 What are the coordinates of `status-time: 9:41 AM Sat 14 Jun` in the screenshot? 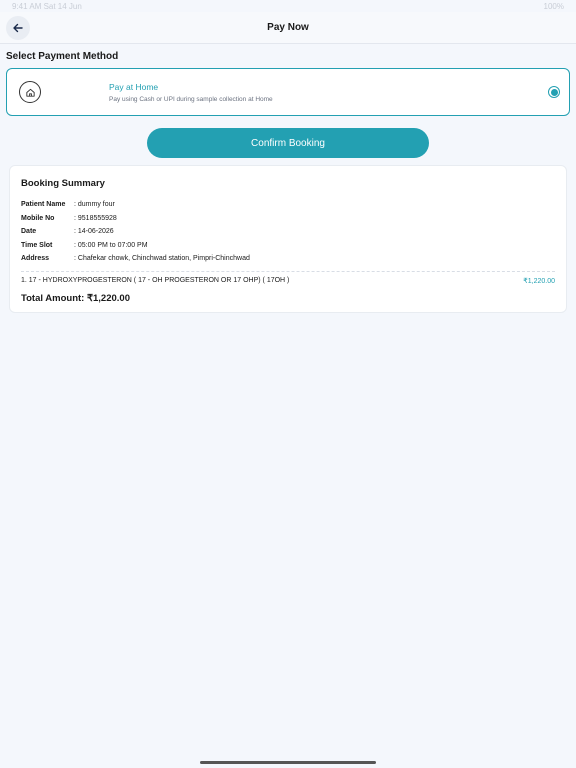 It's located at (47, 6).